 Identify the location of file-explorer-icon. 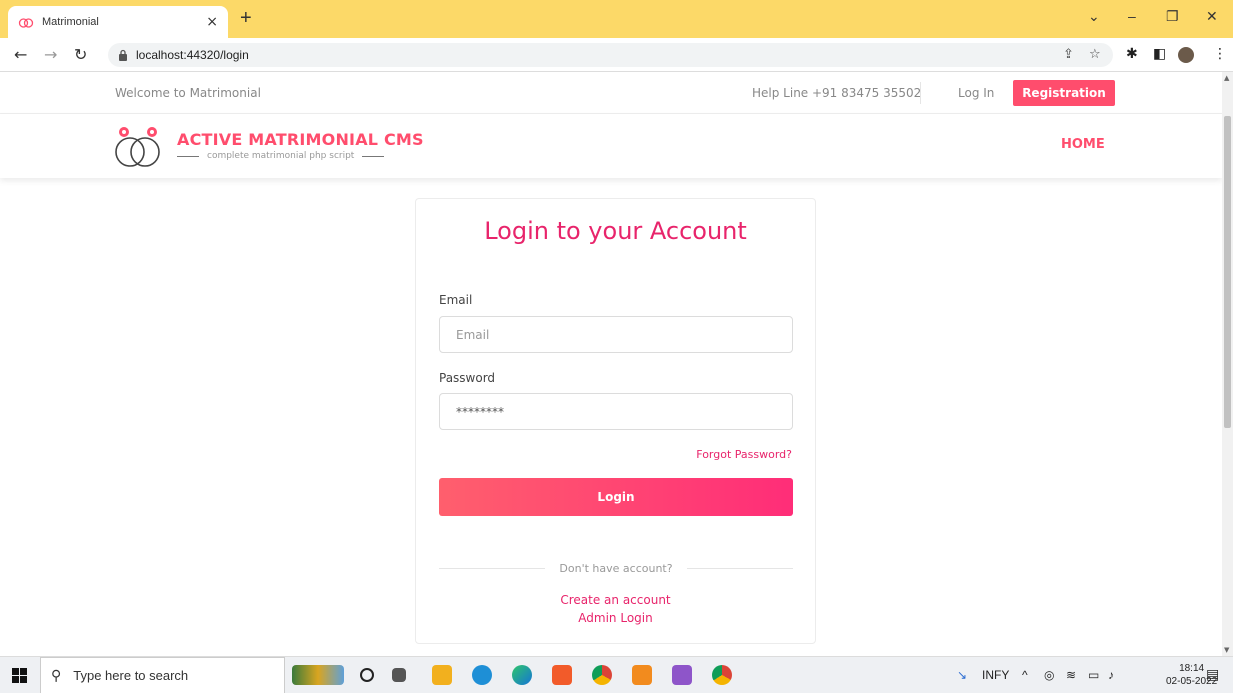
(442, 675).